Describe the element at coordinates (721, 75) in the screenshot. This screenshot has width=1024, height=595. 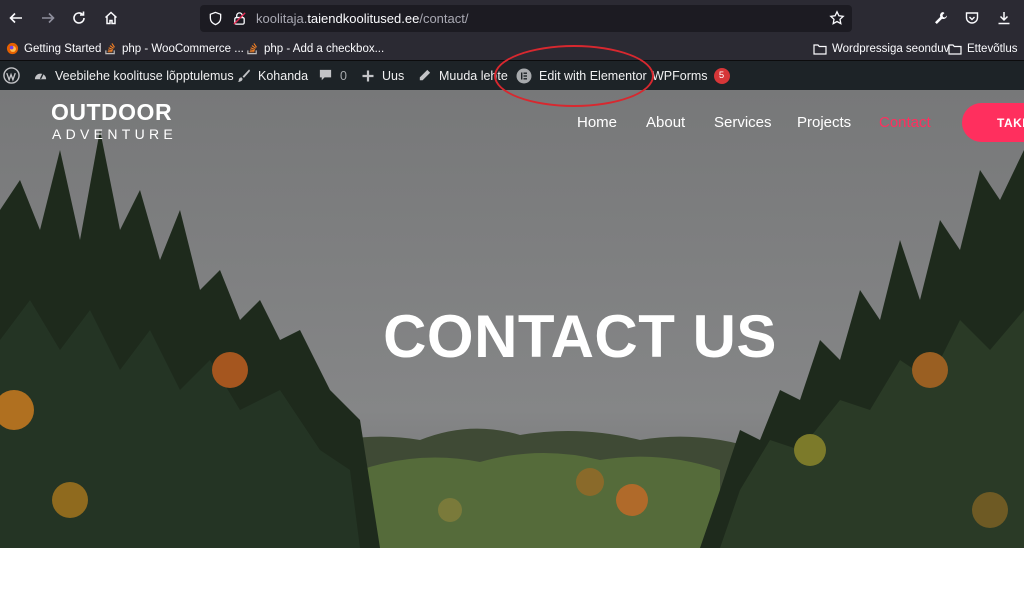
I see `notification-badge: 5` at that location.